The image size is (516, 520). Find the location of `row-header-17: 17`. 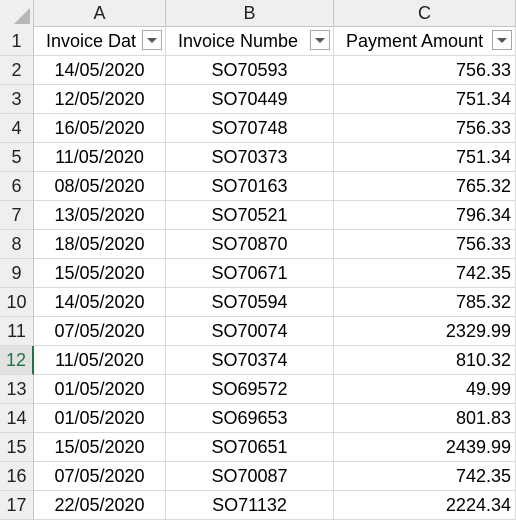

row-header-17: 17 is located at coordinates (17, 505).